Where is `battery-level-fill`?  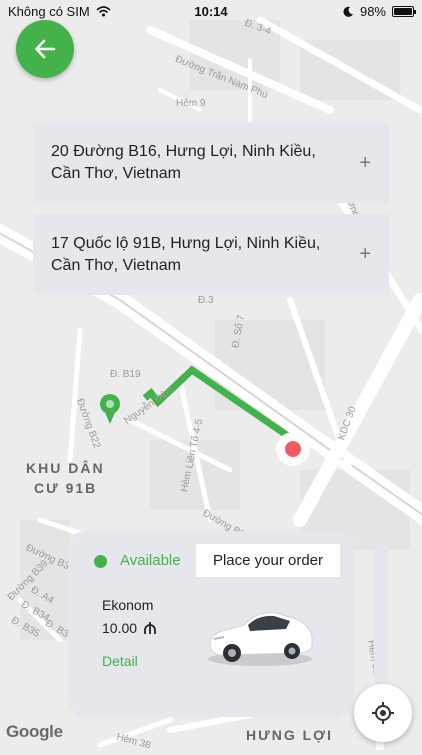
battery-level-fill is located at coordinates (403, 11).